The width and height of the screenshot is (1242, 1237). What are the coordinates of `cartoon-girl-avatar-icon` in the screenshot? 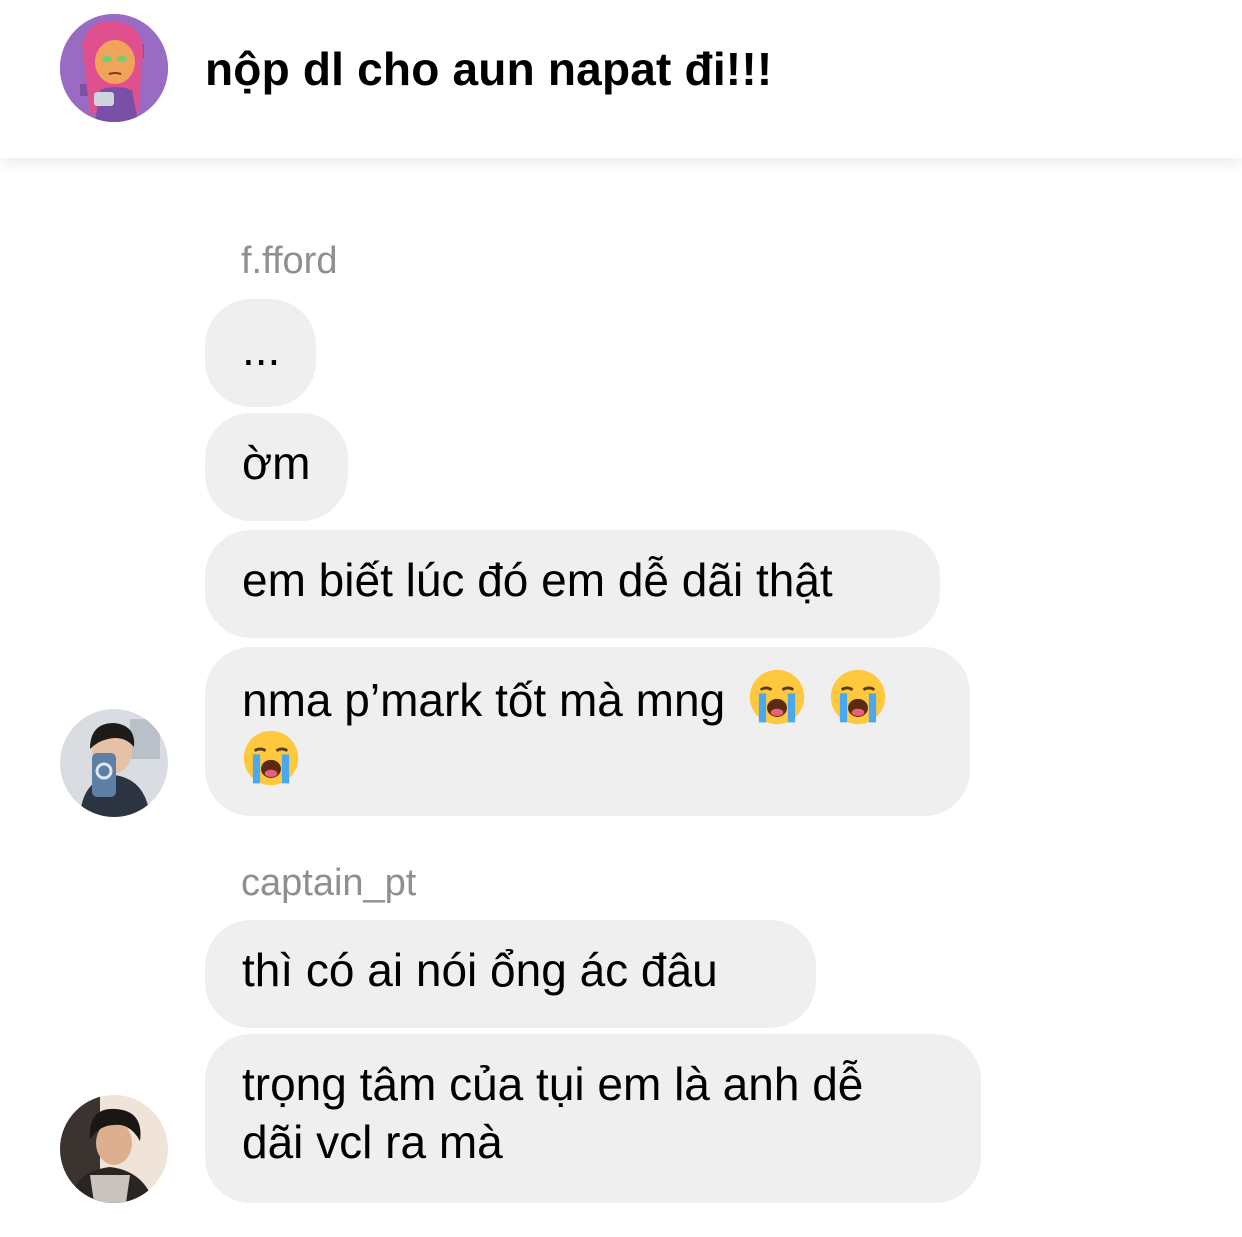 It's located at (114, 68).